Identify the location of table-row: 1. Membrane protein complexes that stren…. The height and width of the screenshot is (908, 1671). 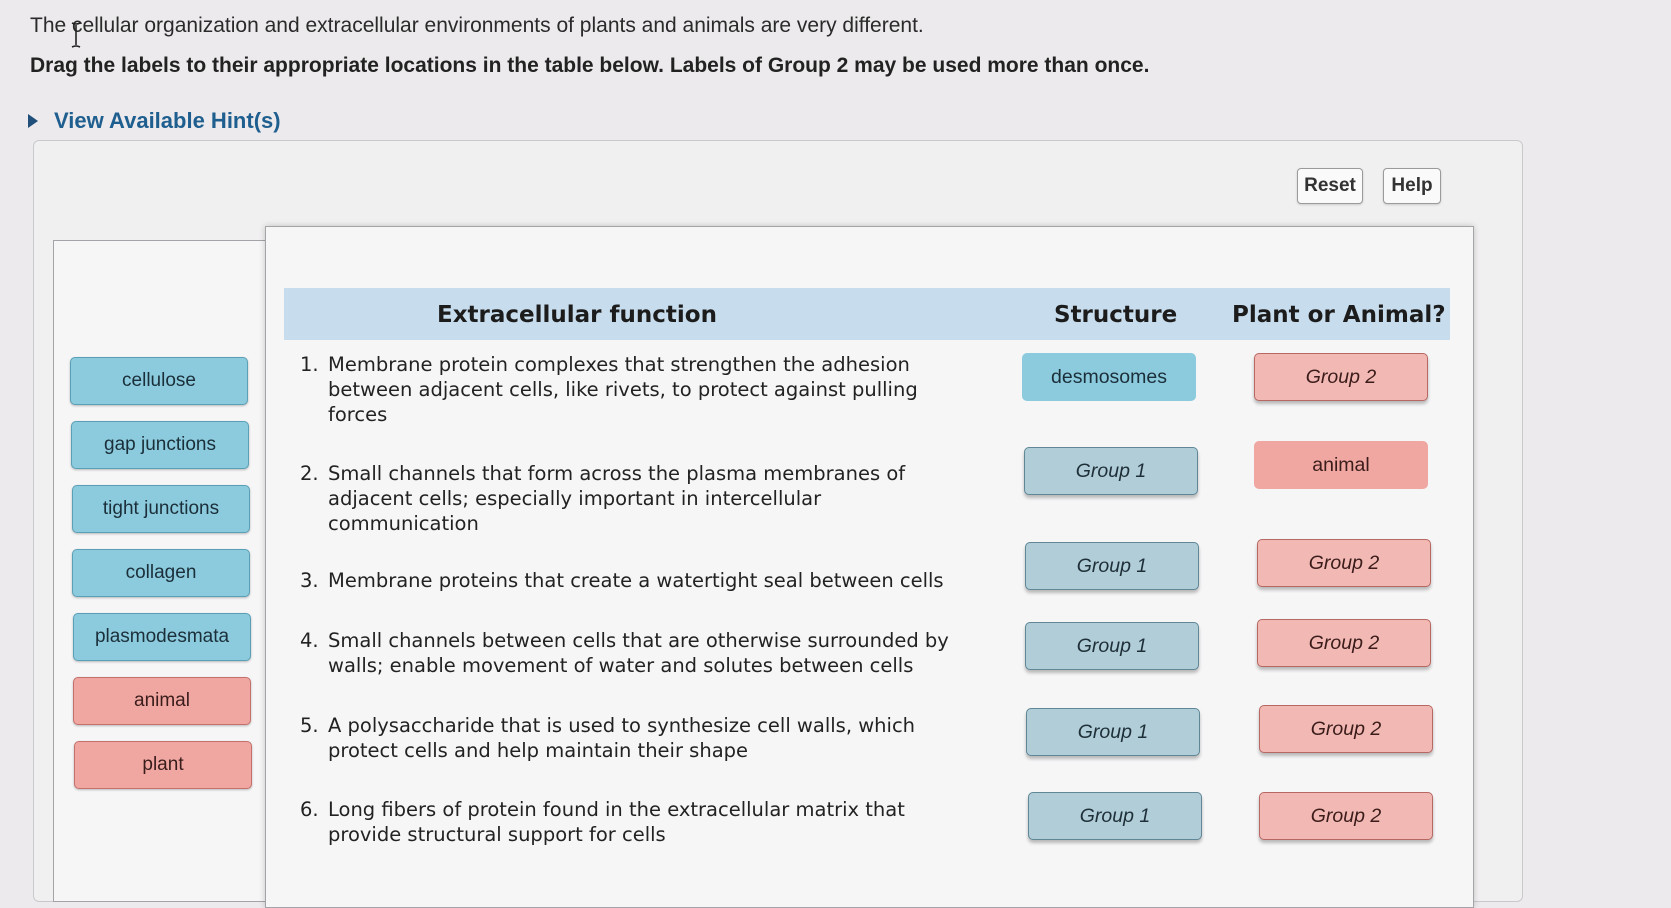
(630, 389).